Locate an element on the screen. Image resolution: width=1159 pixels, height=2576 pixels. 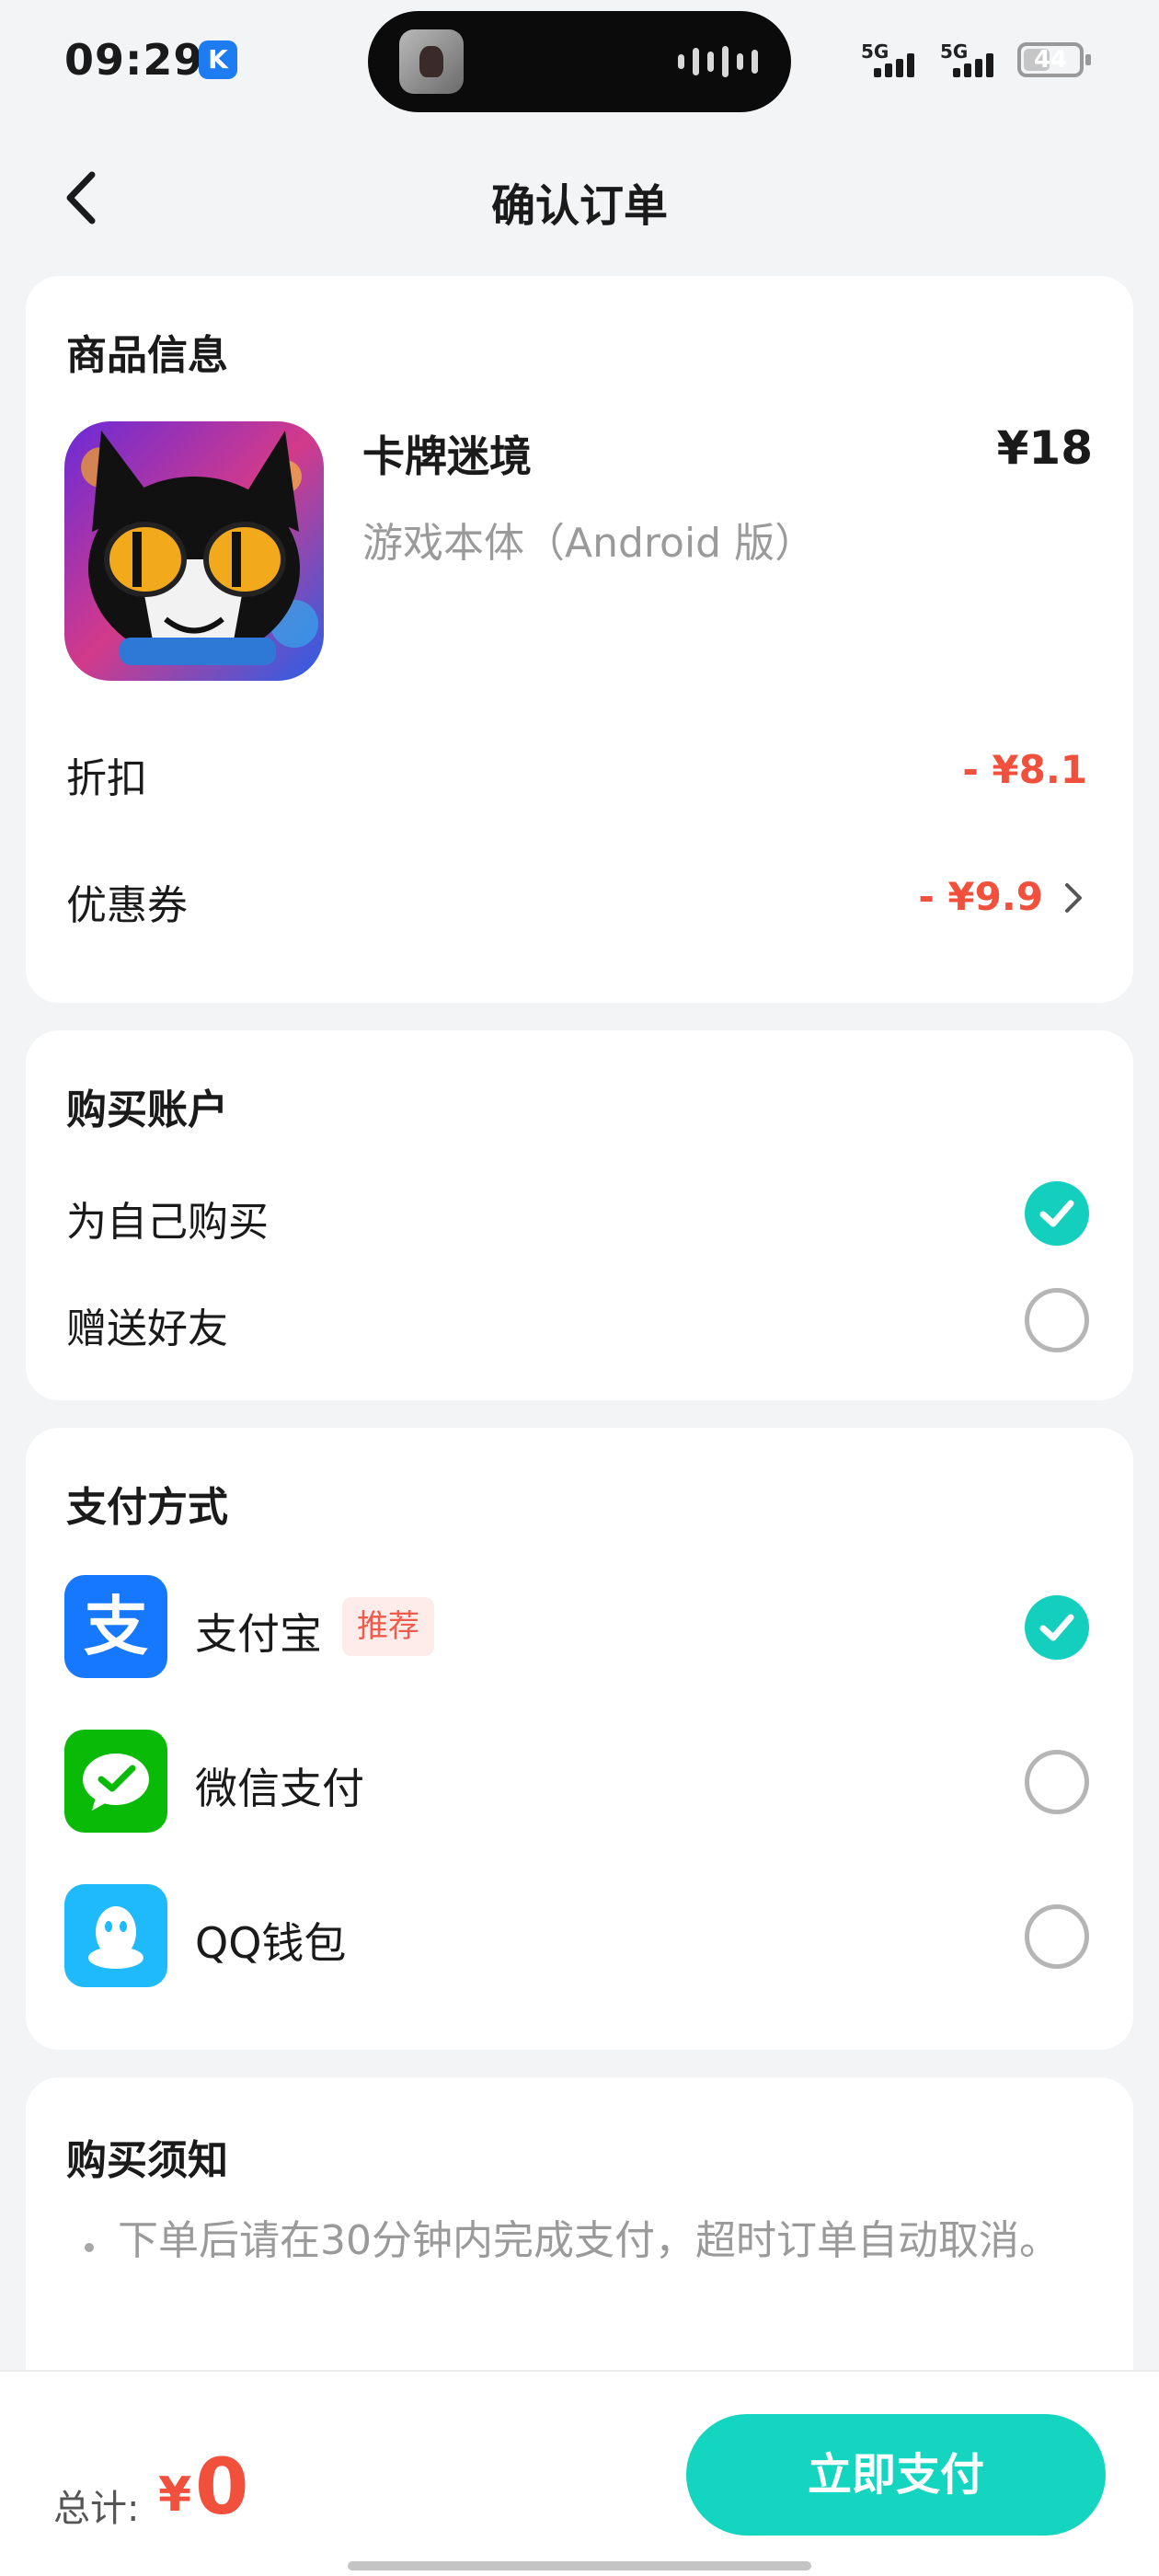
payment-label: 微信支付 is located at coordinates (279, 1788).